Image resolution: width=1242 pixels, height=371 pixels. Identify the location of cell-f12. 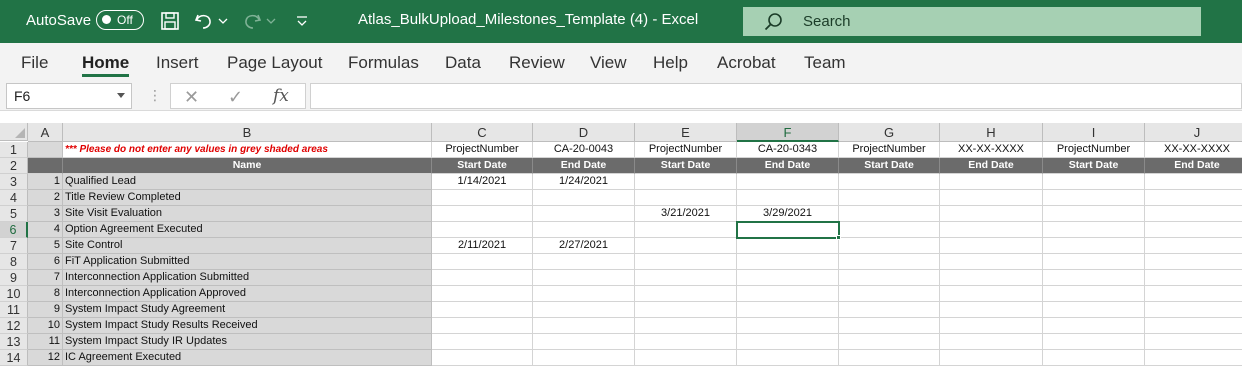
(788, 326).